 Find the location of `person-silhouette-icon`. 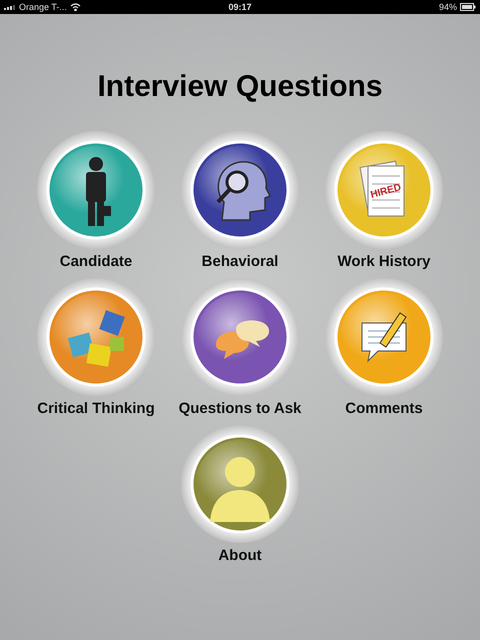

person-silhouette-icon is located at coordinates (240, 489).